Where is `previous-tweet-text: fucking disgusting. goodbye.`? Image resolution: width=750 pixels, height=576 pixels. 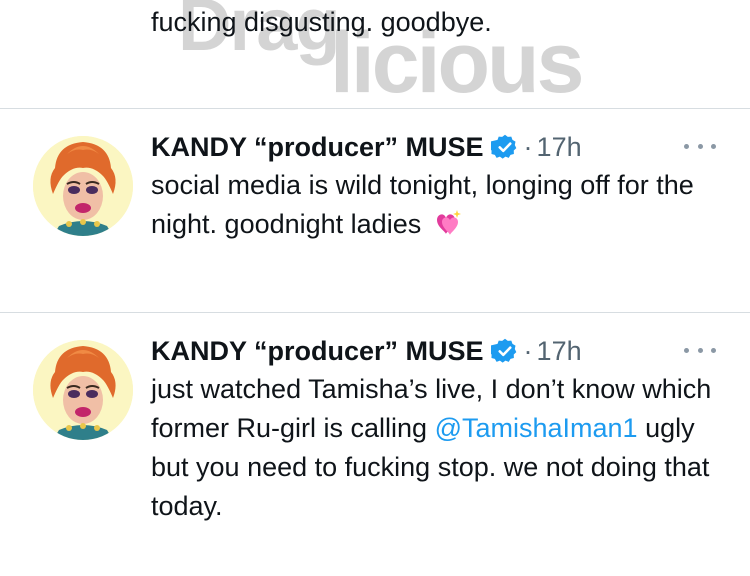 previous-tweet-text: fucking disgusting. goodbye. is located at coordinates (321, 22).